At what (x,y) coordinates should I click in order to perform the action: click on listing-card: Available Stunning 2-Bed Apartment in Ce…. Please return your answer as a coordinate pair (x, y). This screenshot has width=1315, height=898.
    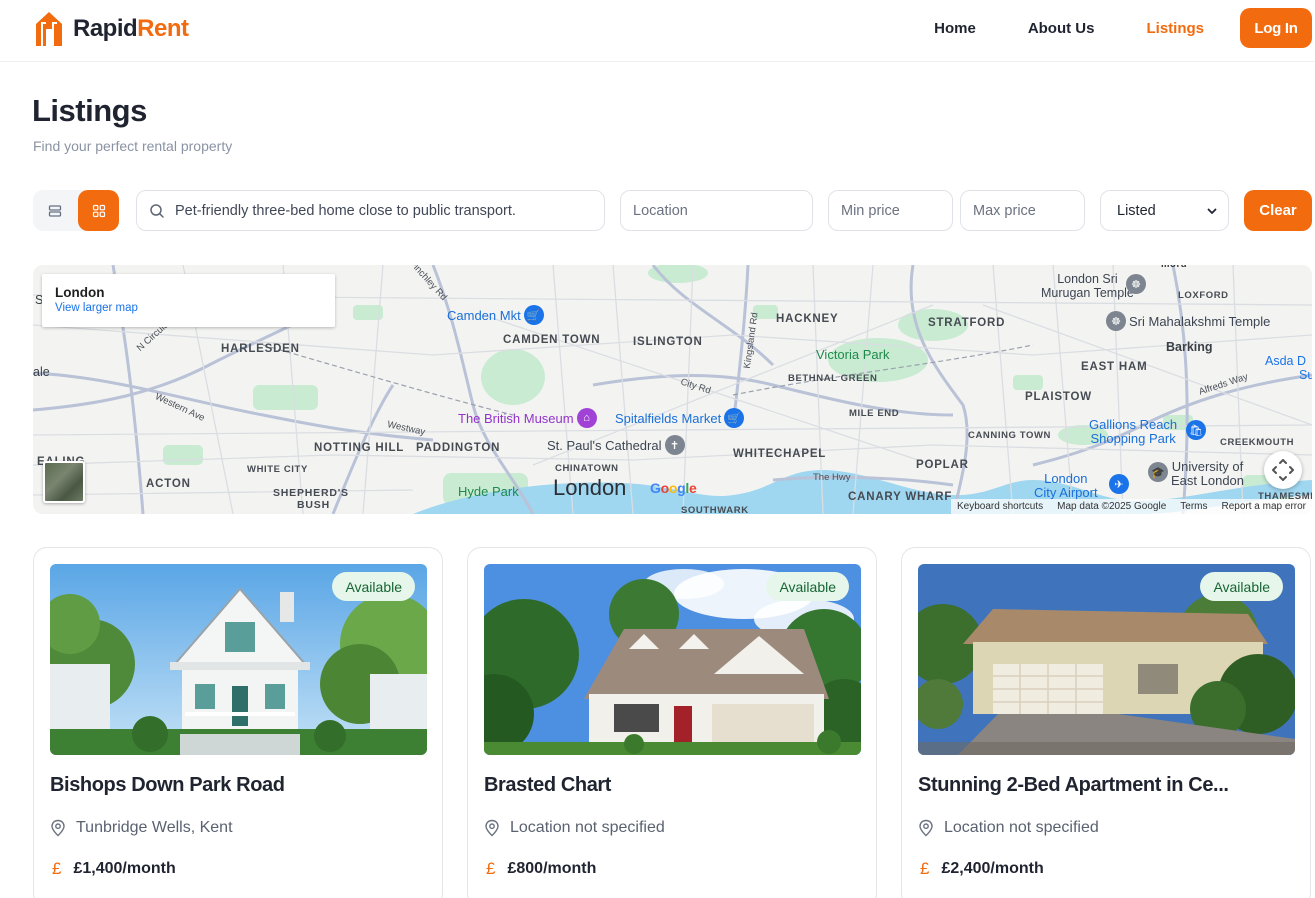
    Looking at the image, I should click on (1106, 722).